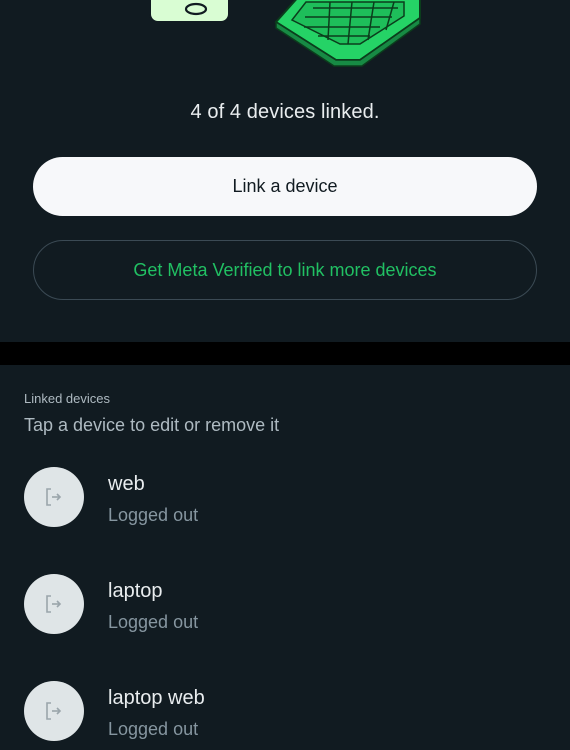 This screenshot has width=570, height=750. I want to click on device-item-web: web Logged out, so click(285, 507).